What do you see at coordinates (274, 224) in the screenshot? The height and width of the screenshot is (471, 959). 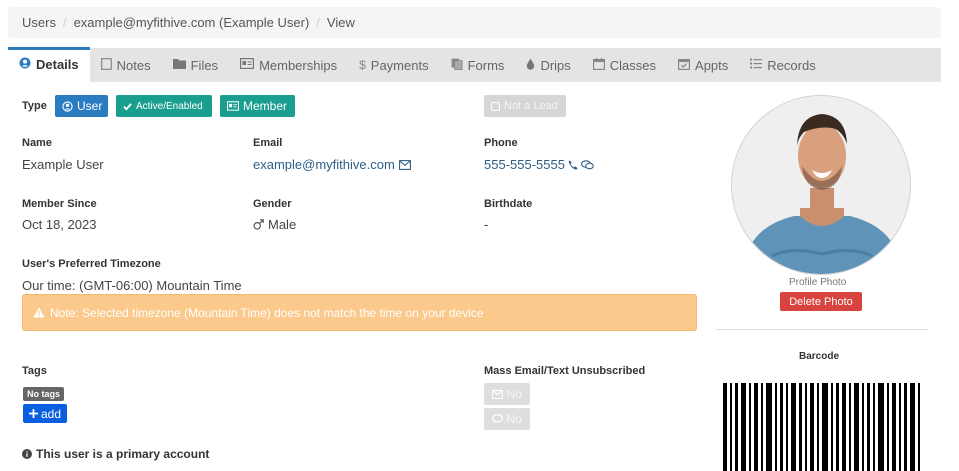 I see `gender-value: Male` at bounding box center [274, 224].